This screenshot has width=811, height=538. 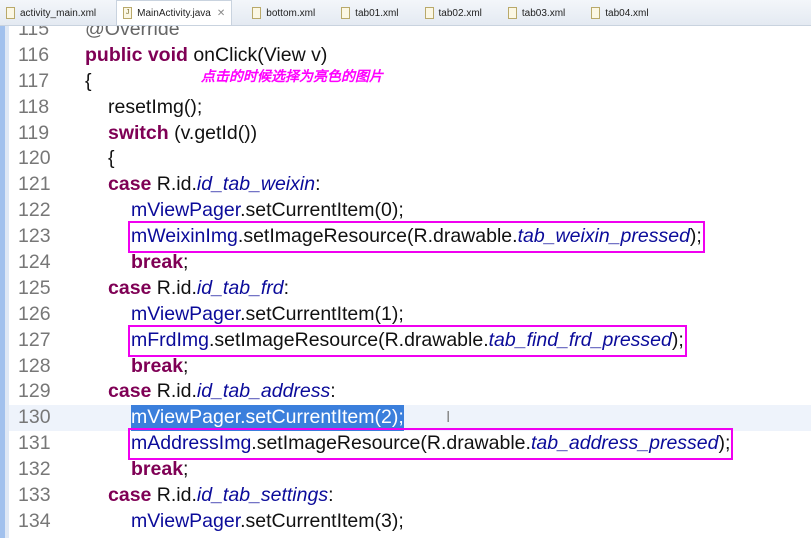 What do you see at coordinates (405, 470) in the screenshot?
I see `code-line: 132 break;` at bounding box center [405, 470].